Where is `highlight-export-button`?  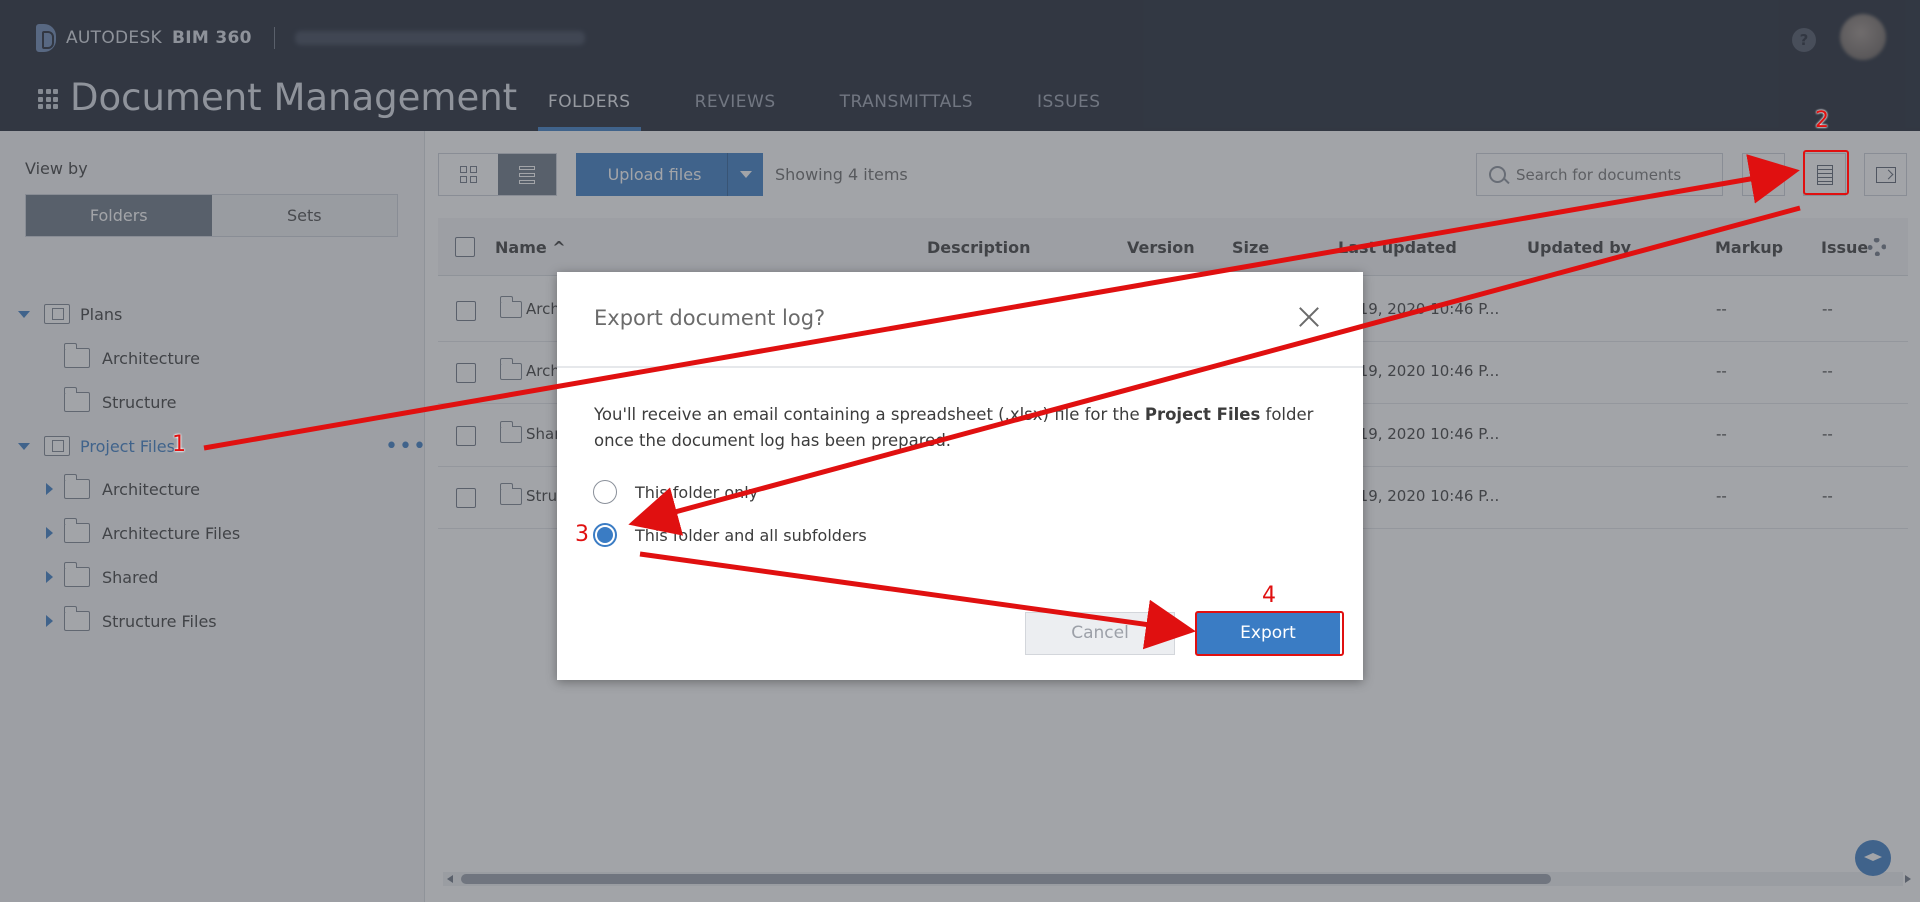
highlight-export-button is located at coordinates (1269, 633).